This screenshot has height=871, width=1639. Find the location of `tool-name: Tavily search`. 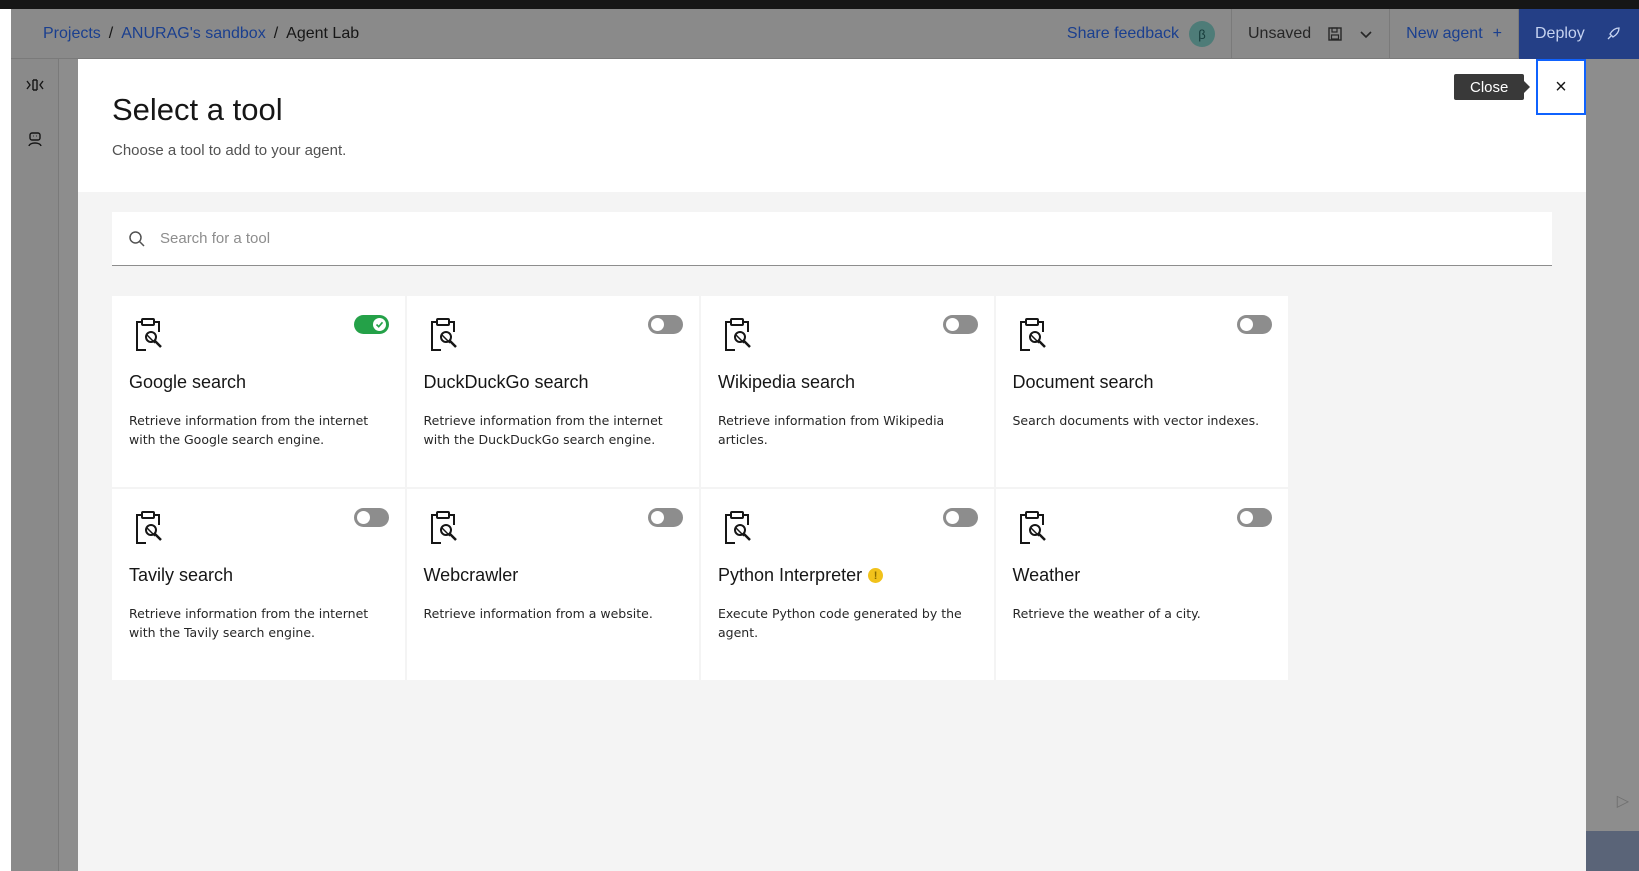

tool-name: Tavily search is located at coordinates (181, 575).